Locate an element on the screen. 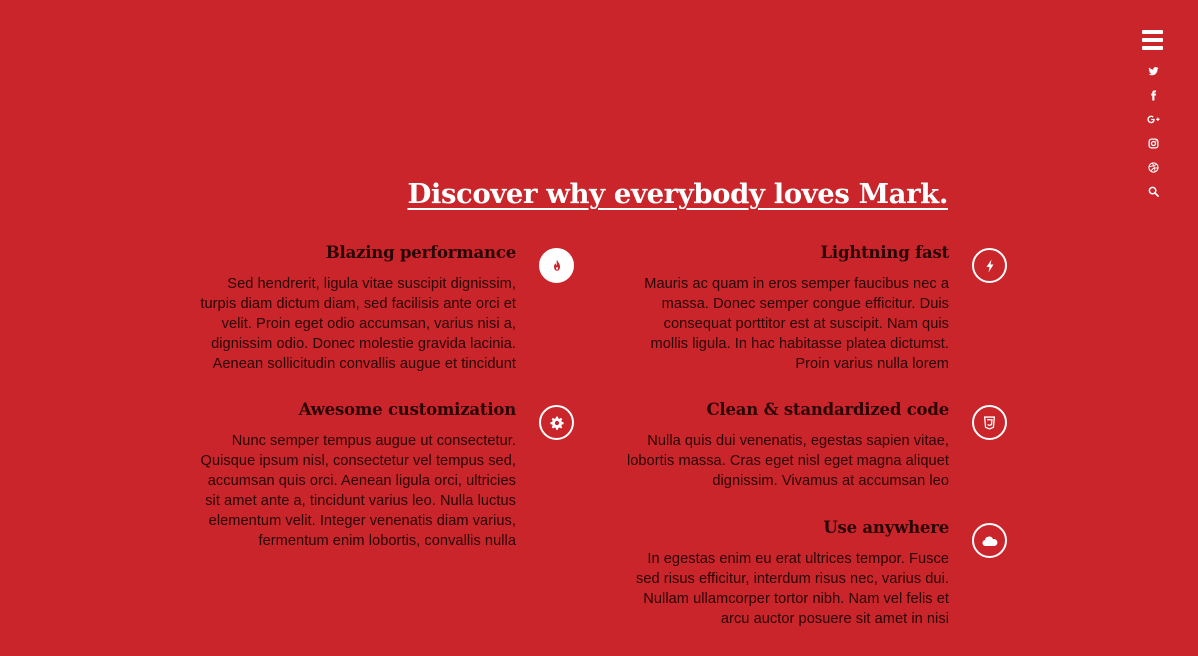 The image size is (1198, 656). gear-icon is located at coordinates (556, 422).